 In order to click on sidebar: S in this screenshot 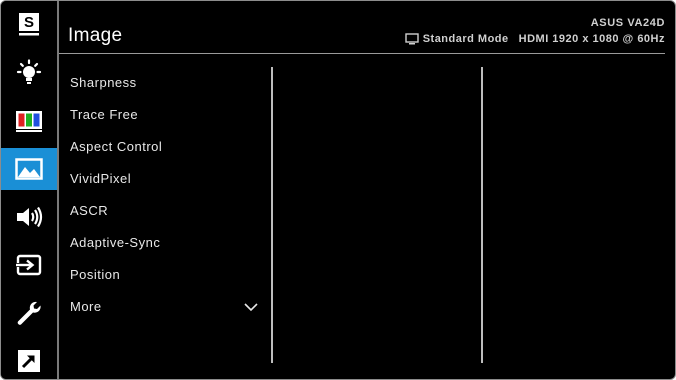, I will do `click(30, 190)`.